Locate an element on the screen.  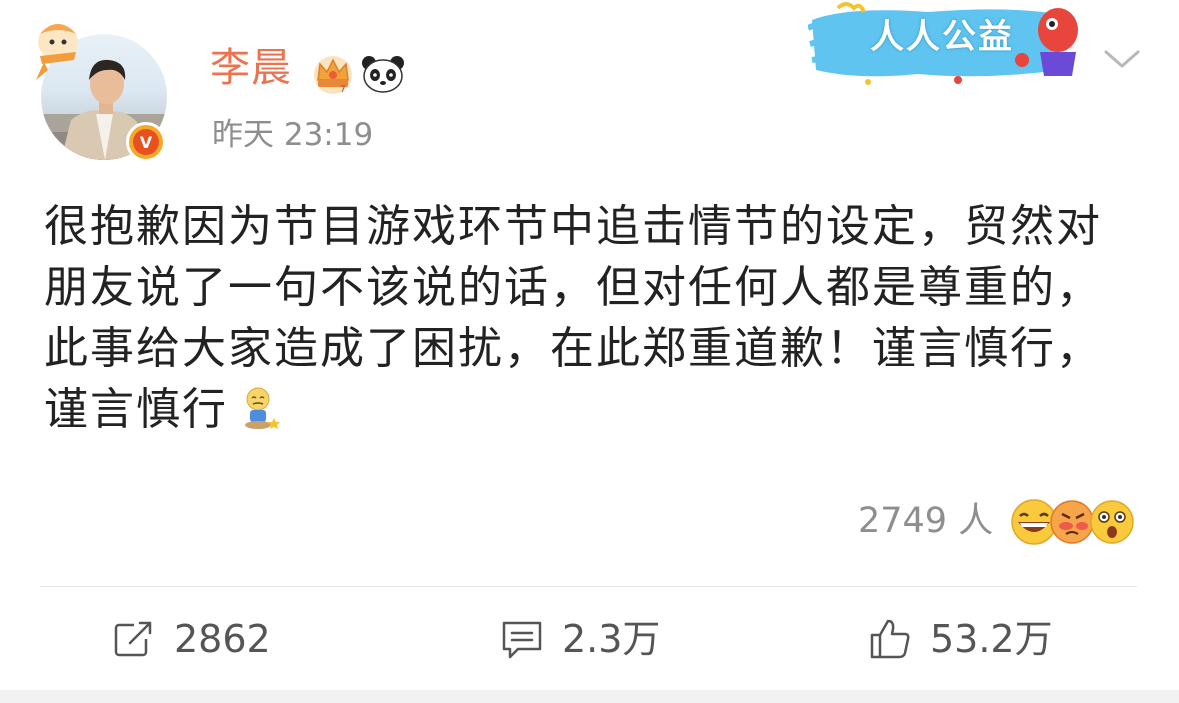
comment-button: 2.3万 is located at coordinates (580, 639).